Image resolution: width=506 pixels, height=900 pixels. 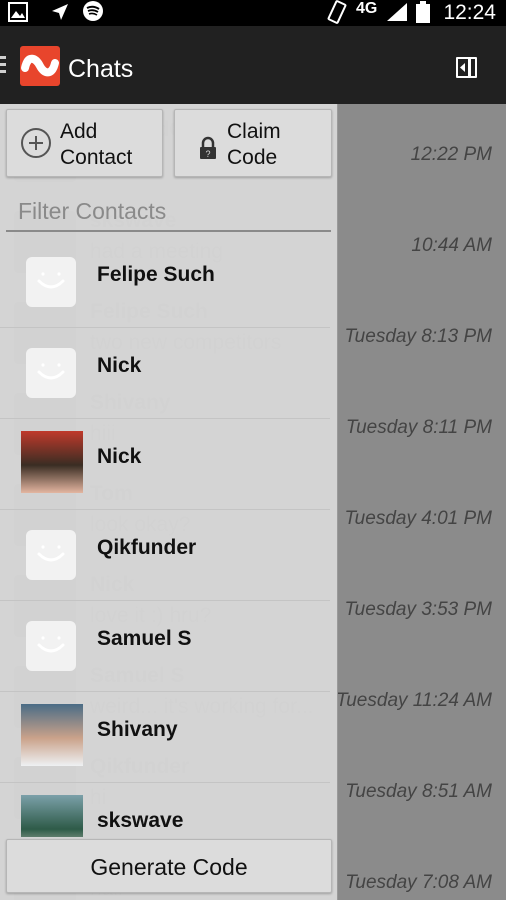 I want to click on spotify-icon, so click(x=93, y=11).